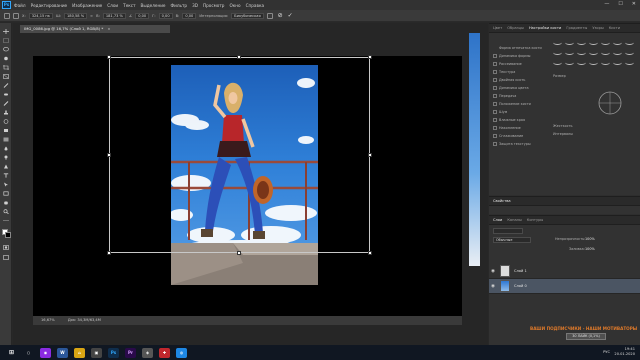  What do you see at coordinates (545, 28) in the screenshot?
I see `tab-brush-settings: Настройки кисти` at bounding box center [545, 28].